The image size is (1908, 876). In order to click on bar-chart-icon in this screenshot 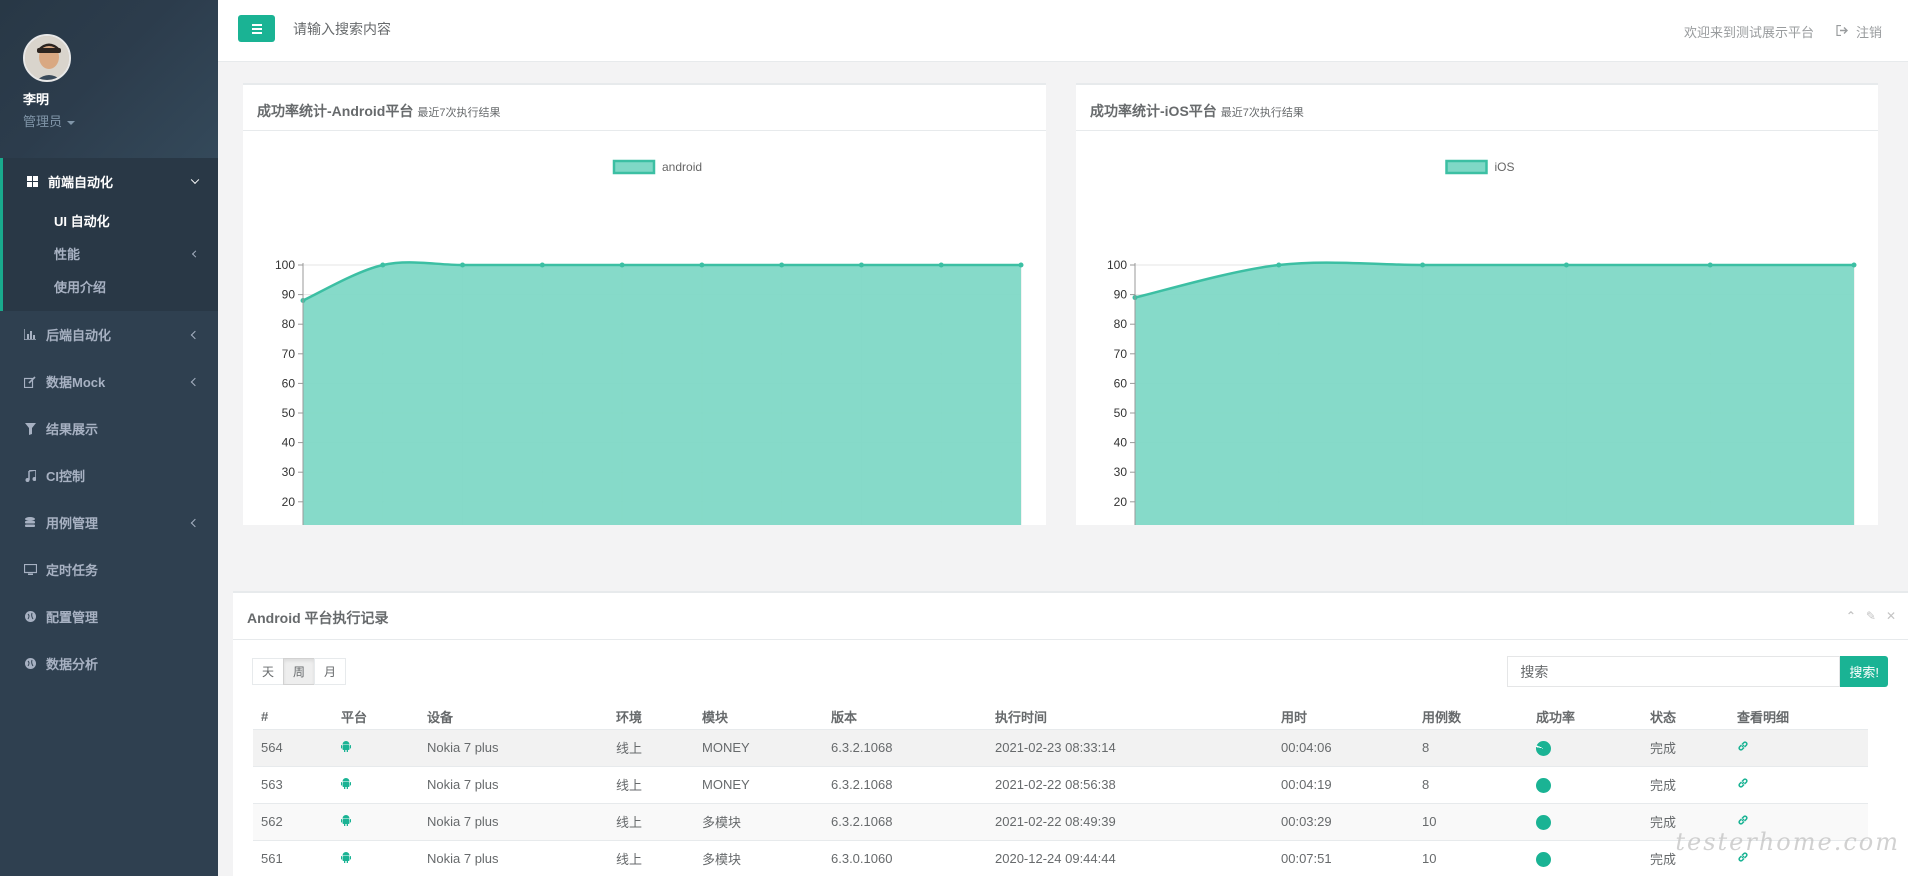, I will do `click(30, 334)`.